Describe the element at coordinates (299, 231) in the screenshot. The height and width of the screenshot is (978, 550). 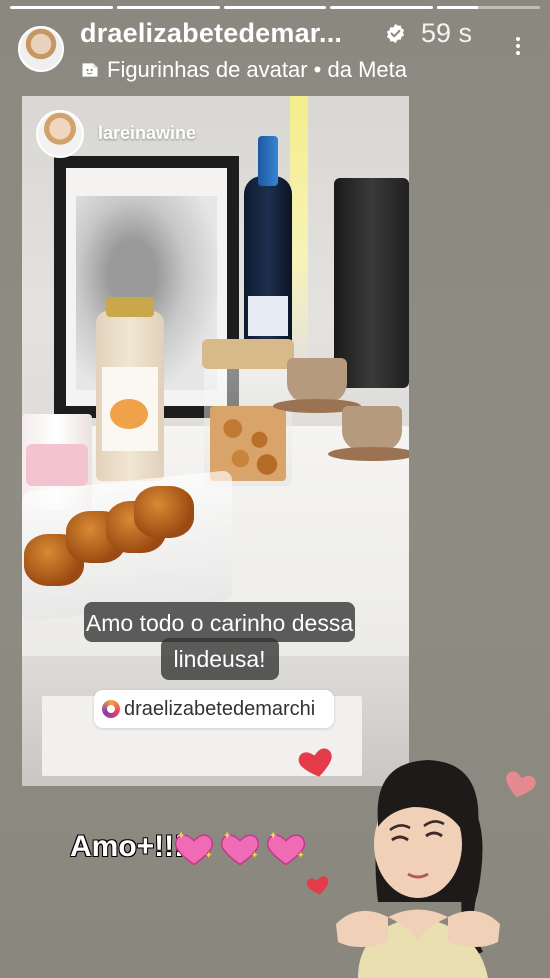
I see `photo-light-strip` at that location.